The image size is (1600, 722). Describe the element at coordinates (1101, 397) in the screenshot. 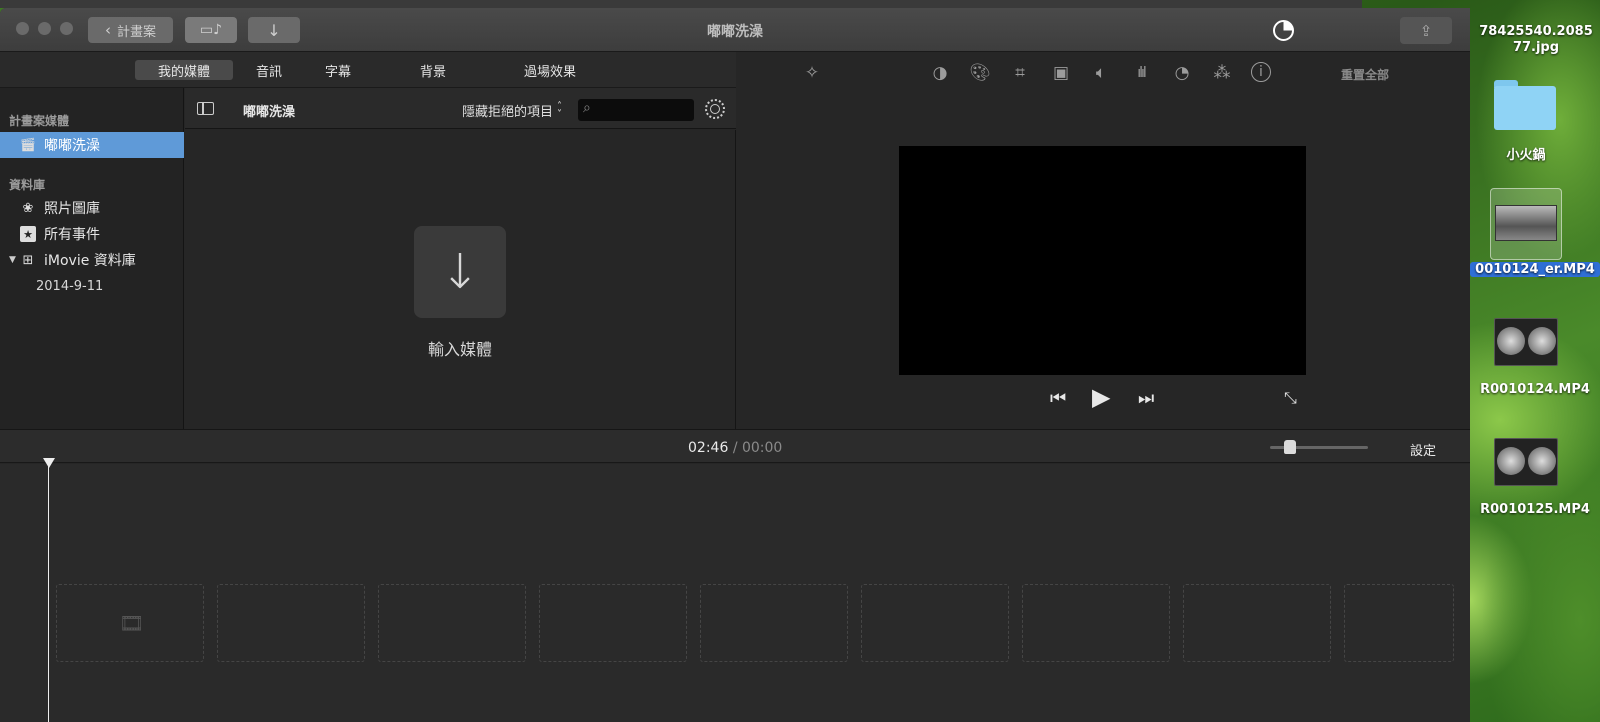

I see `play-icon: ▶` at that location.